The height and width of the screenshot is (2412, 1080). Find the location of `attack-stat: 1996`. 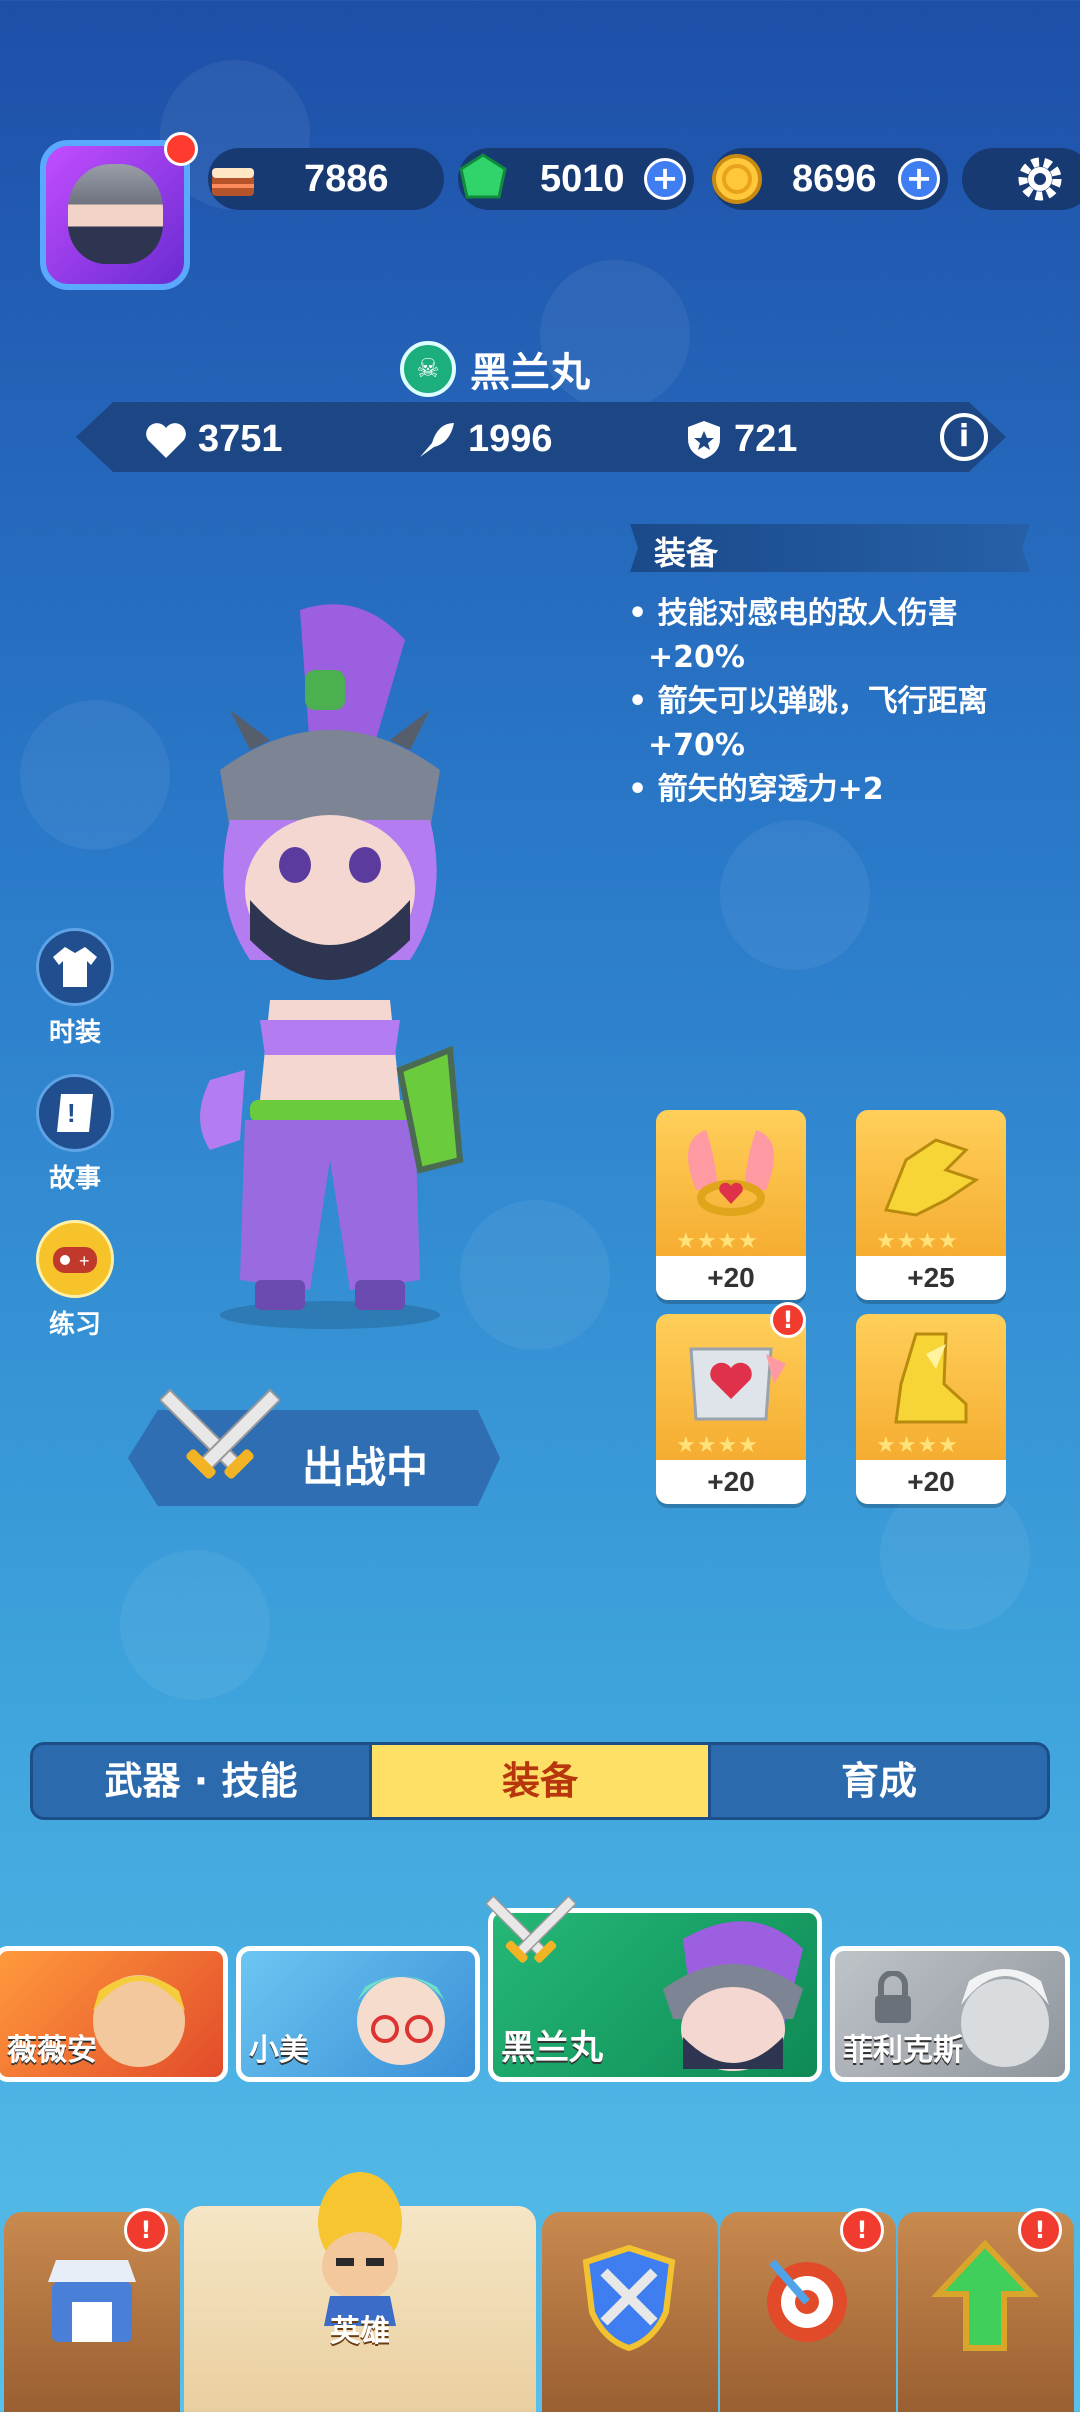

attack-stat: 1996 is located at coordinates (483, 439).